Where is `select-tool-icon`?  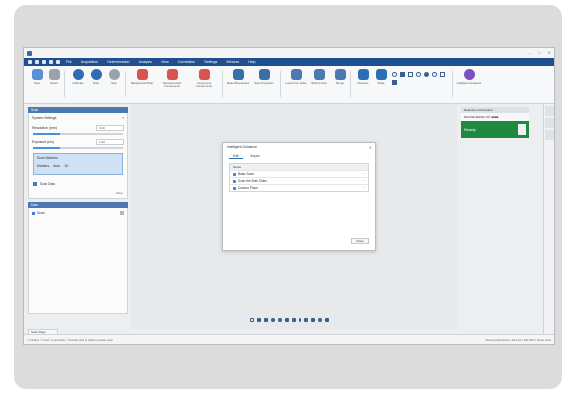 select-tool-icon is located at coordinates (306, 320).